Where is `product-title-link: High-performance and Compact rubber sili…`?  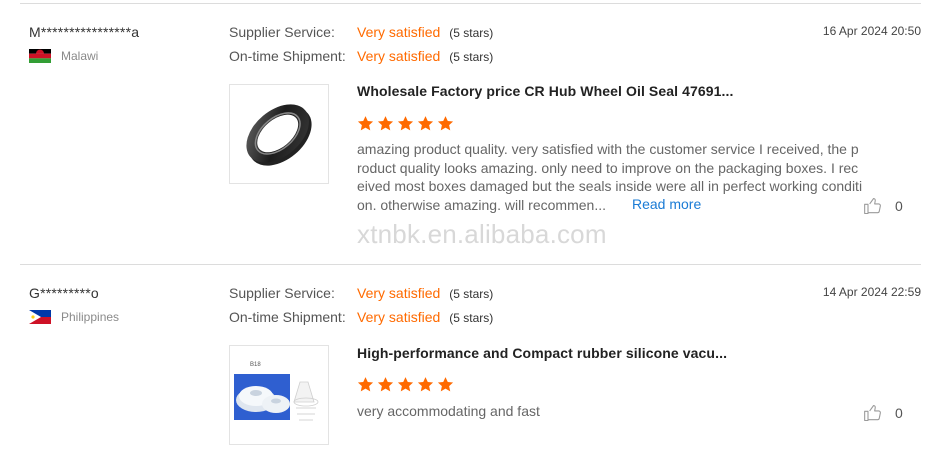 product-title-link: High-performance and Compact rubber sili… is located at coordinates (542, 353).